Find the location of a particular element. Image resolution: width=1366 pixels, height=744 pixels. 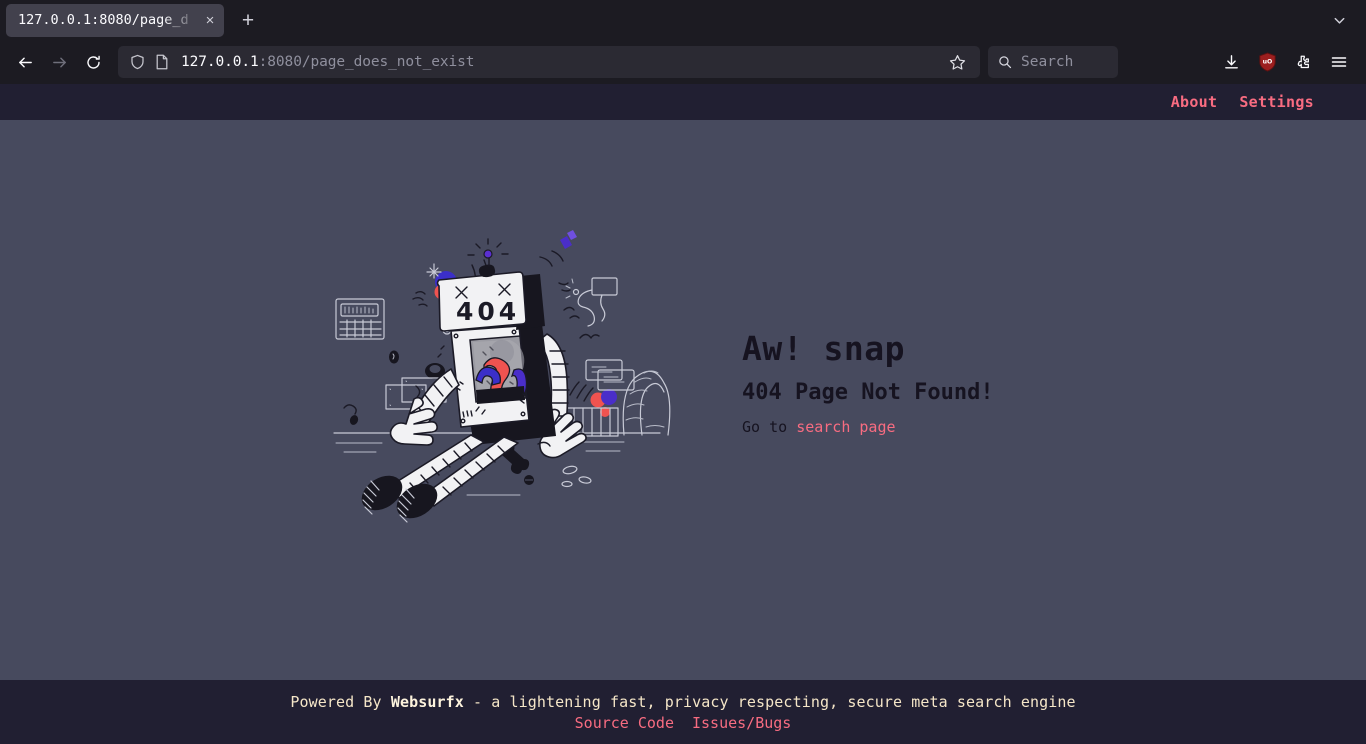

svg-text: uO is located at coordinates (1267, 62).